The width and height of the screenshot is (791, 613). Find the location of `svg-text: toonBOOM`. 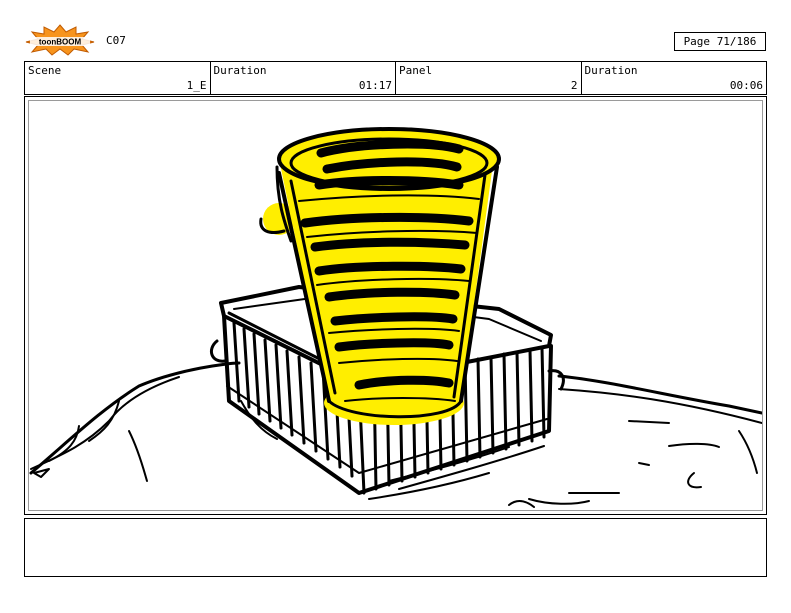

svg-text: toonBOOM is located at coordinates (60, 42).